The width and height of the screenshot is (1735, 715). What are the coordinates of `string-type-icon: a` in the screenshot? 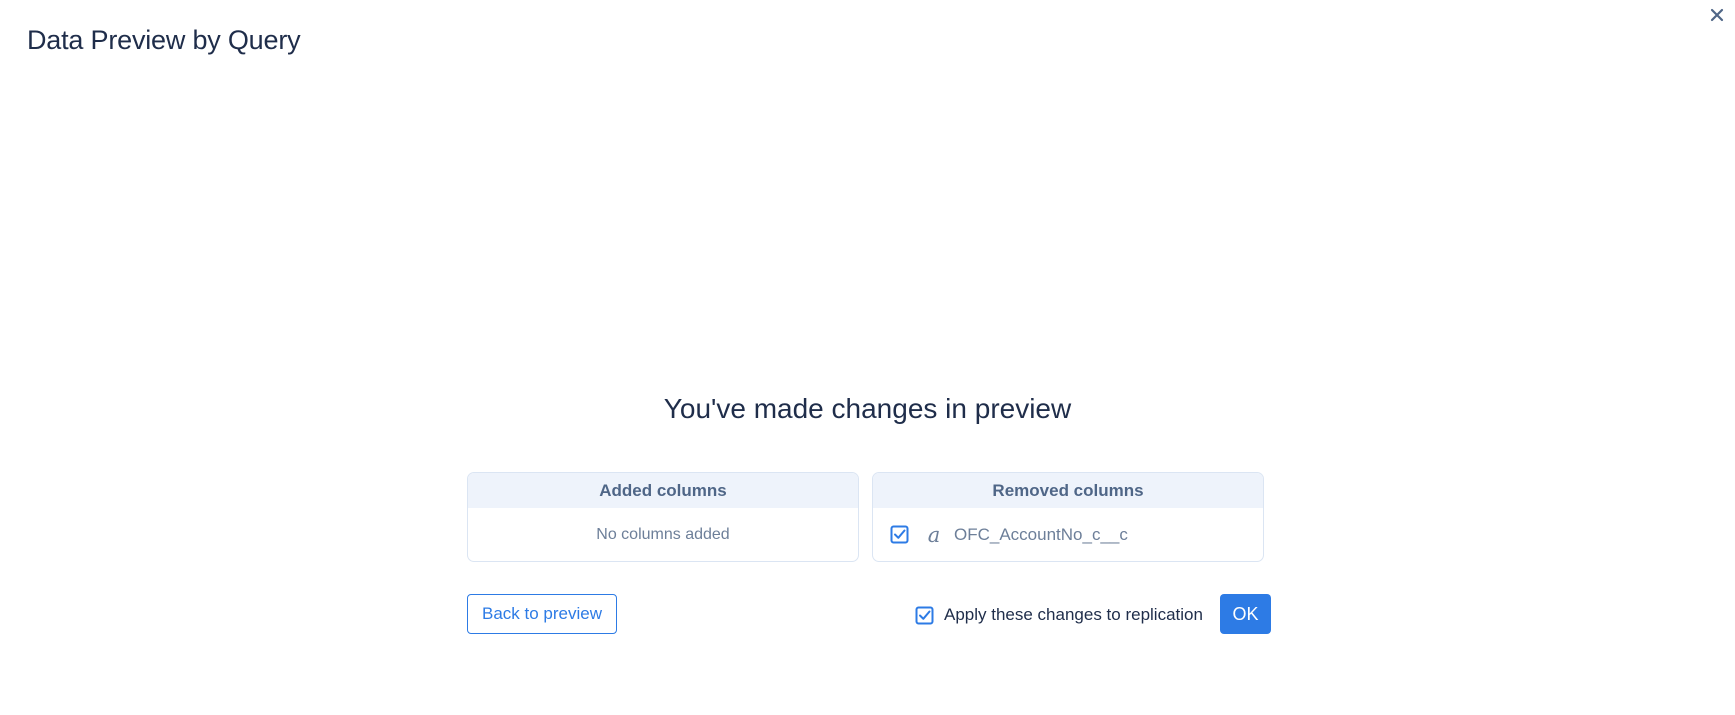 It's located at (934, 534).